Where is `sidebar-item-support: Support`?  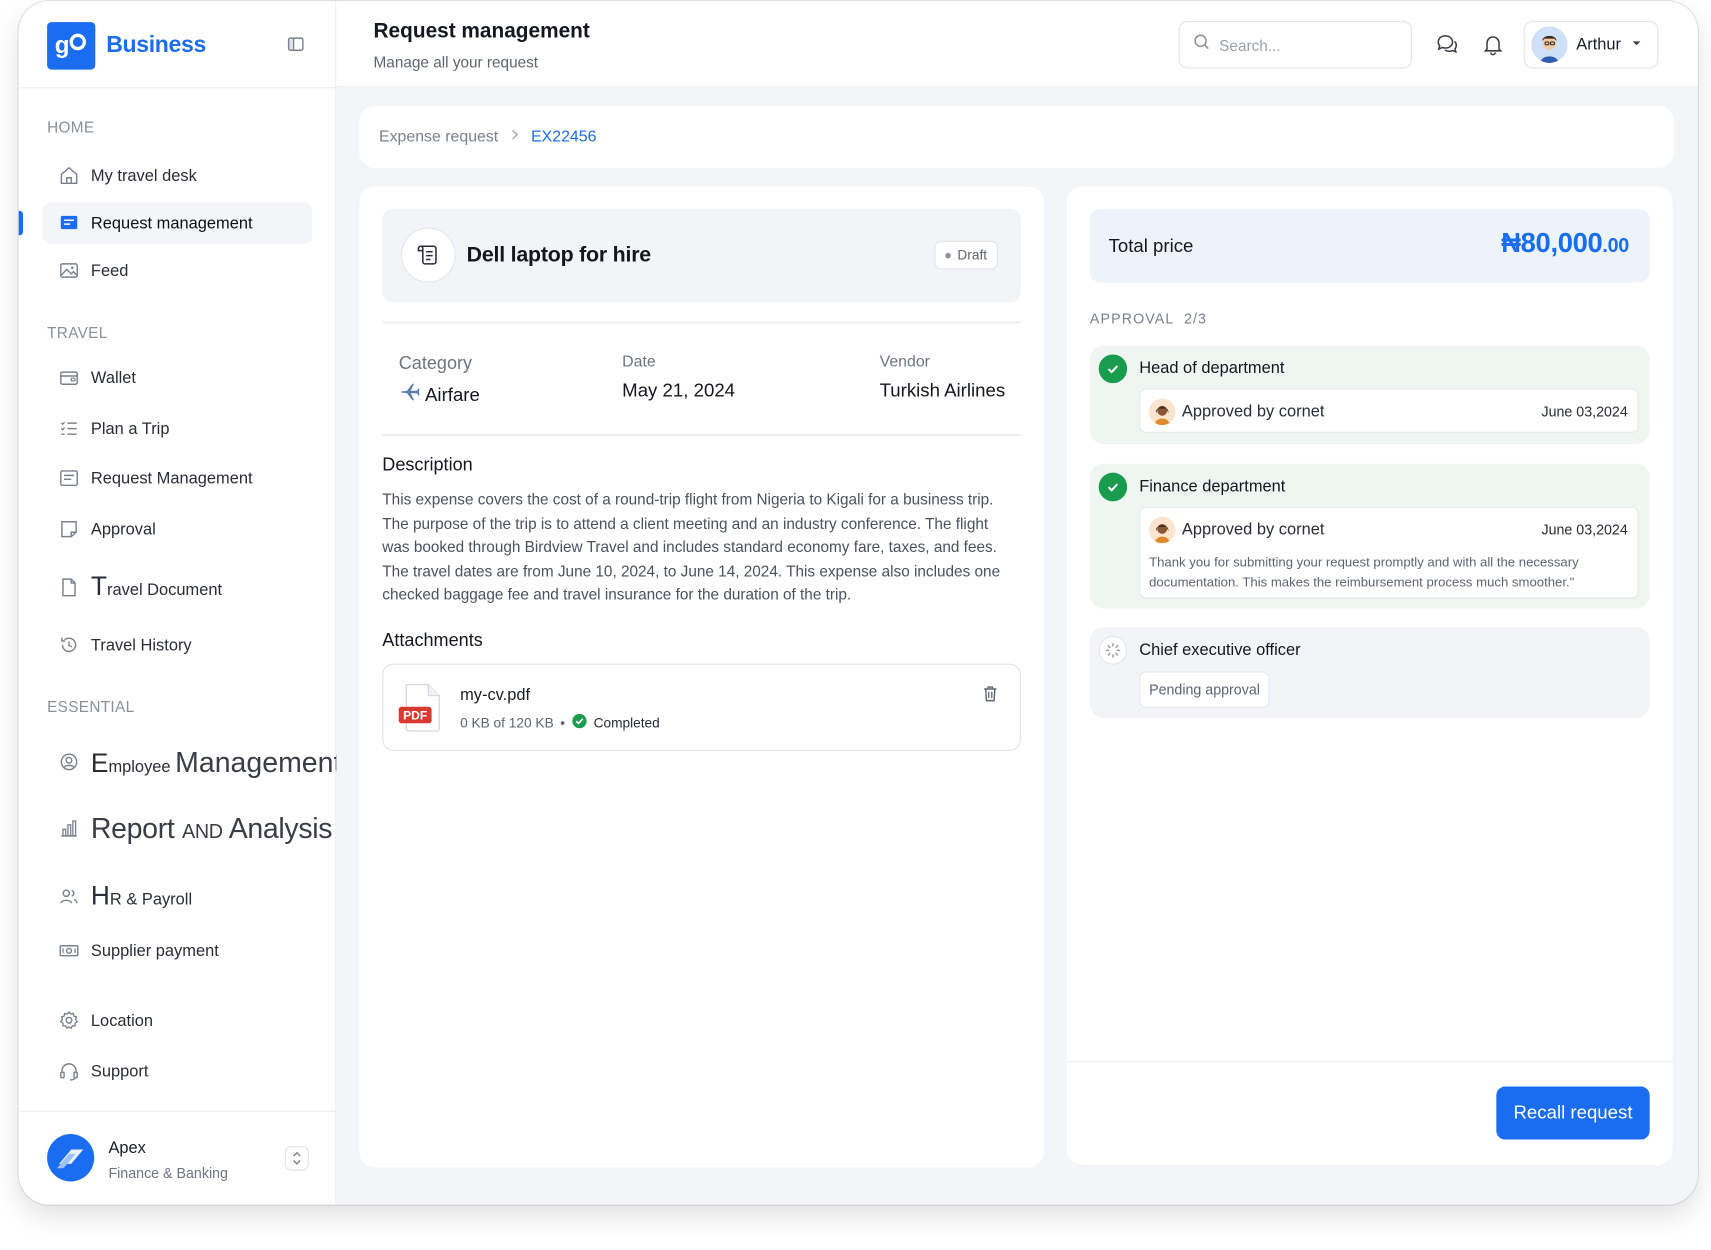
sidebar-item-support: Support is located at coordinates (177, 1071).